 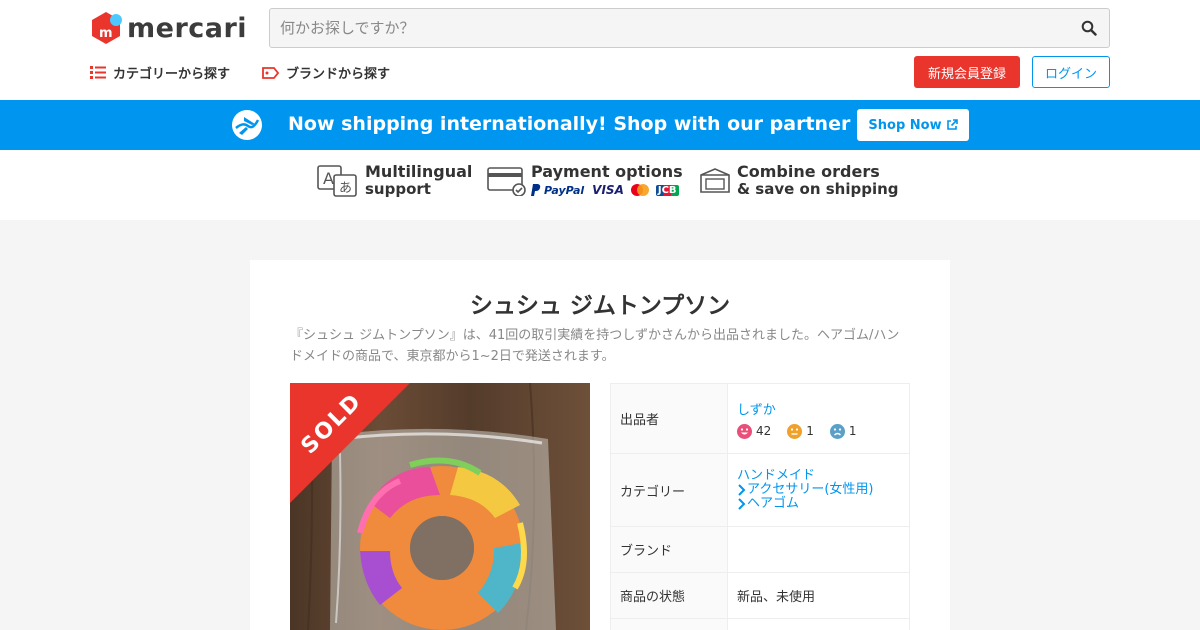 What do you see at coordinates (106, 33) in the screenshot?
I see `svg-text: m` at bounding box center [106, 33].